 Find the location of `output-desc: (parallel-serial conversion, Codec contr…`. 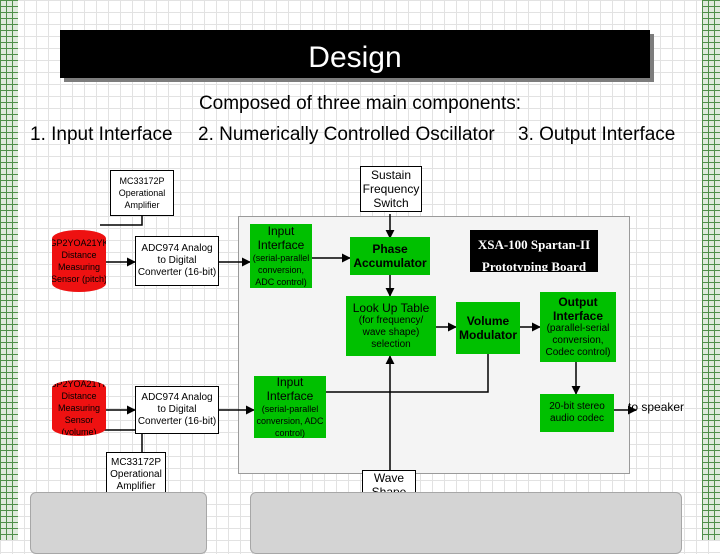

output-desc: (parallel-serial conversion, Codec contr… is located at coordinates (578, 340).